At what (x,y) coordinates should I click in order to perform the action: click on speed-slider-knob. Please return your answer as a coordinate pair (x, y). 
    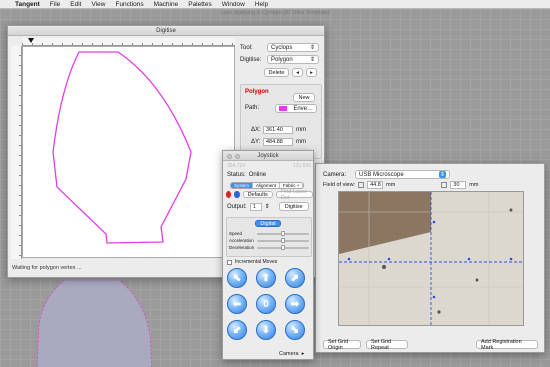
    Looking at the image, I should click on (283, 233).